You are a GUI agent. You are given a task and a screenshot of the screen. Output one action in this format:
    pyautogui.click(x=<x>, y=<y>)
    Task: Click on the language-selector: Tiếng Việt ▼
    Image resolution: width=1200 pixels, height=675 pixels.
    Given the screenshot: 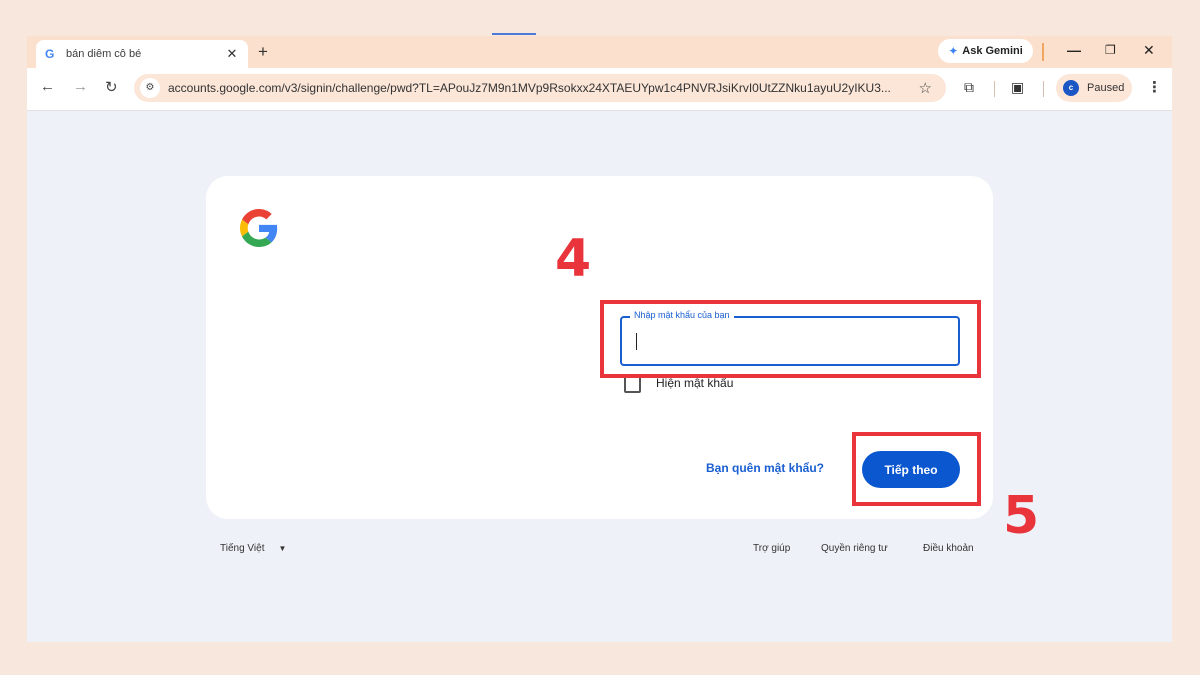 What is the action you would take?
    pyautogui.click(x=253, y=548)
    